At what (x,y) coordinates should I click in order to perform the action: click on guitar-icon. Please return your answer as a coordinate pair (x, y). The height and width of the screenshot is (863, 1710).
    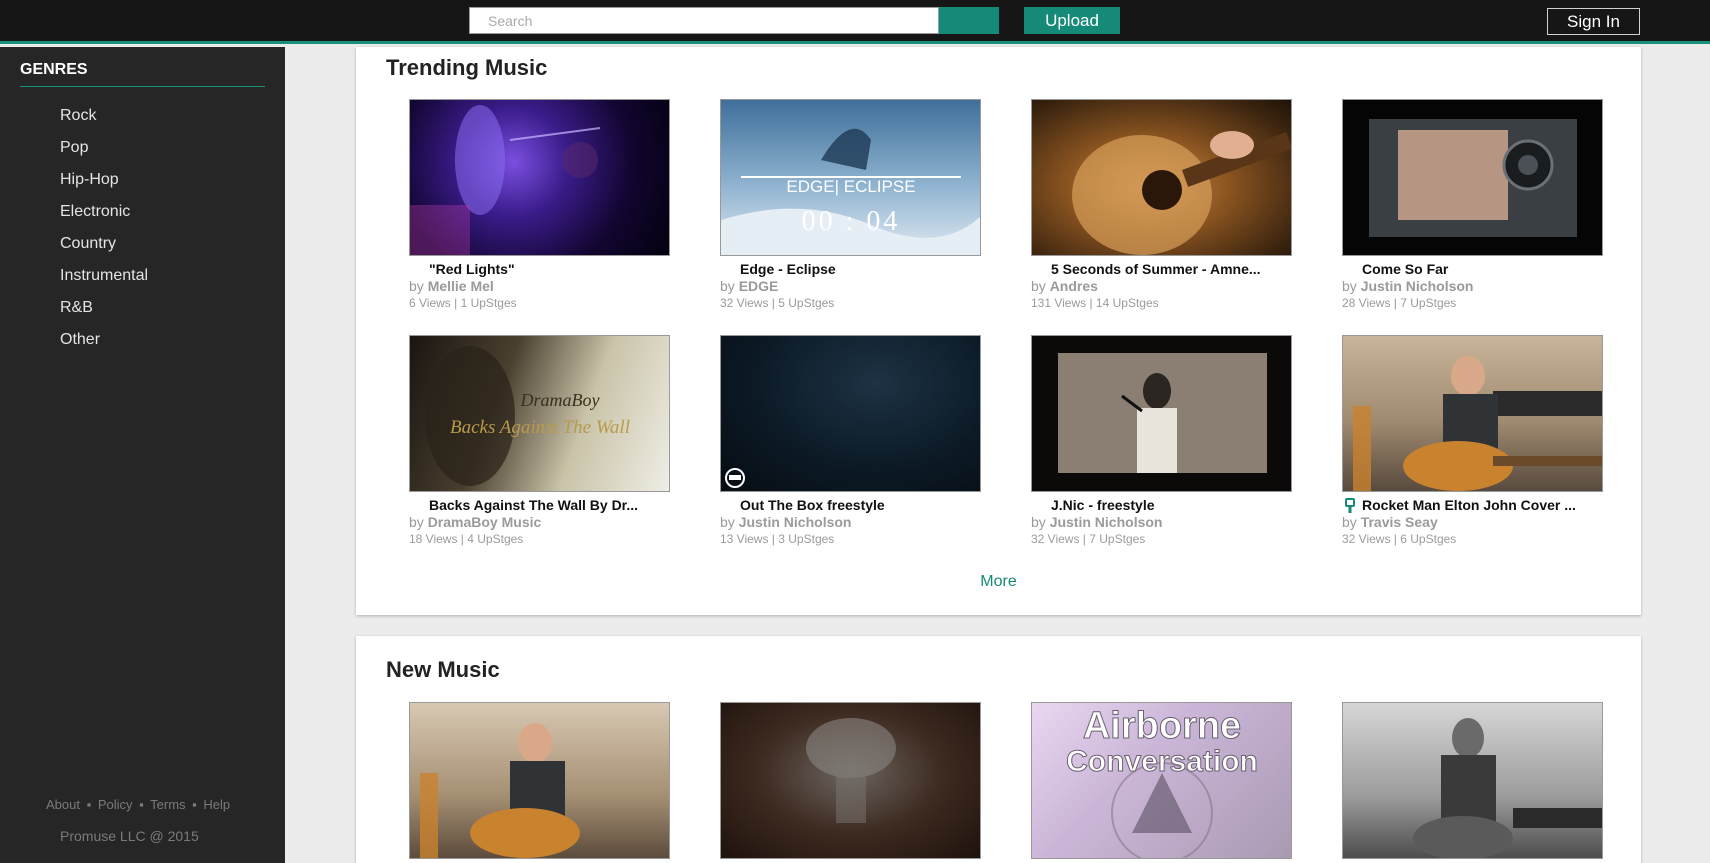
    Looking at the image, I should click on (1350, 505).